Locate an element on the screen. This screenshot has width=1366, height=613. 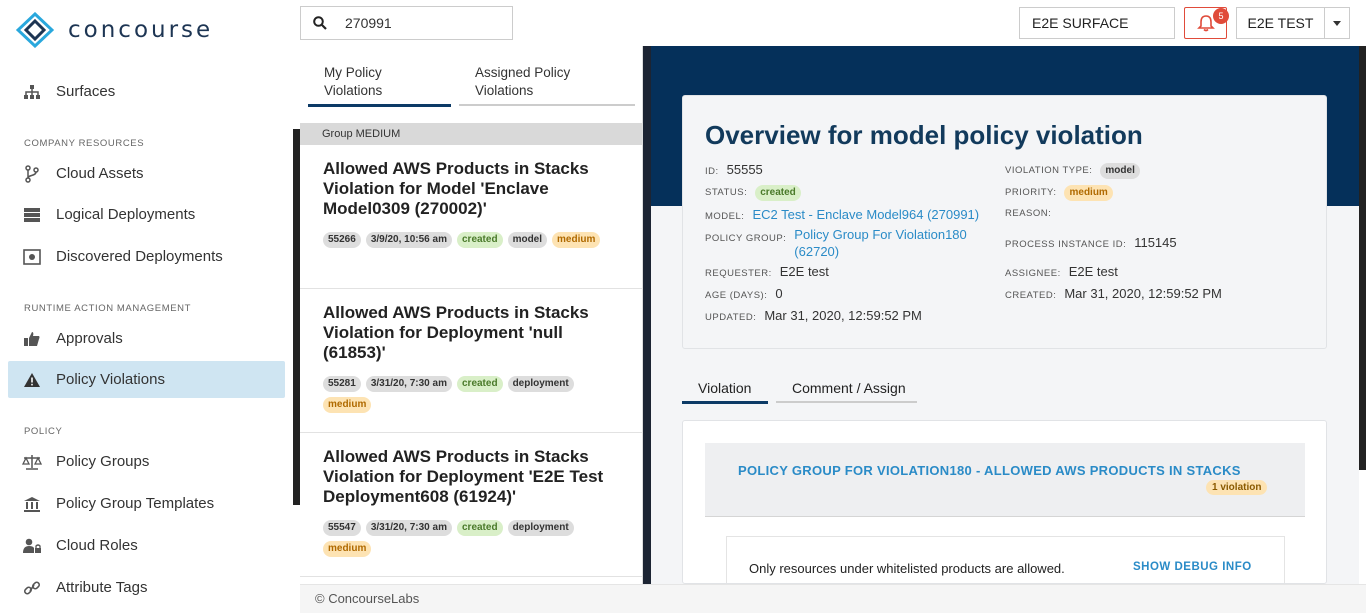
show-debug-info-button: SHOW DEBUG INFO is located at coordinates (1192, 567).